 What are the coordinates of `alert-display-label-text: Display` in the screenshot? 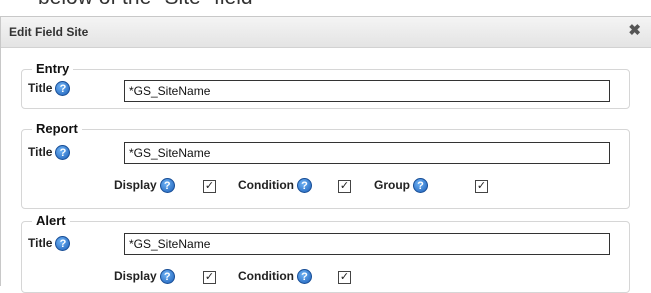 It's located at (135, 276).